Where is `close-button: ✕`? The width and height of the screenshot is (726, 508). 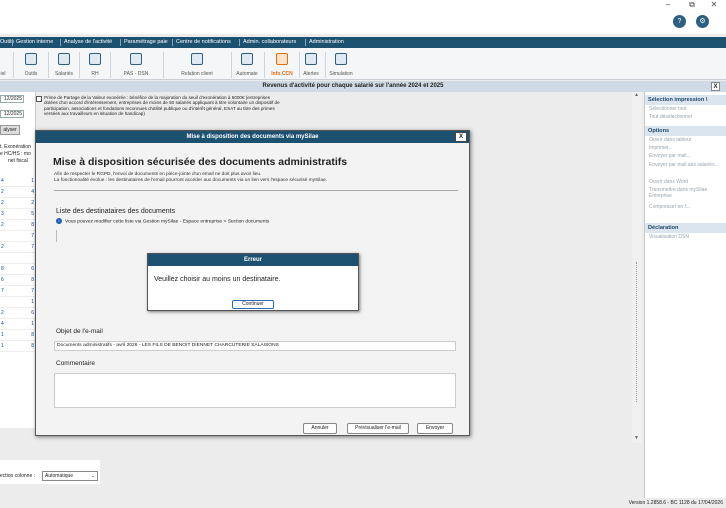
close-button: ✕ is located at coordinates (714, 5).